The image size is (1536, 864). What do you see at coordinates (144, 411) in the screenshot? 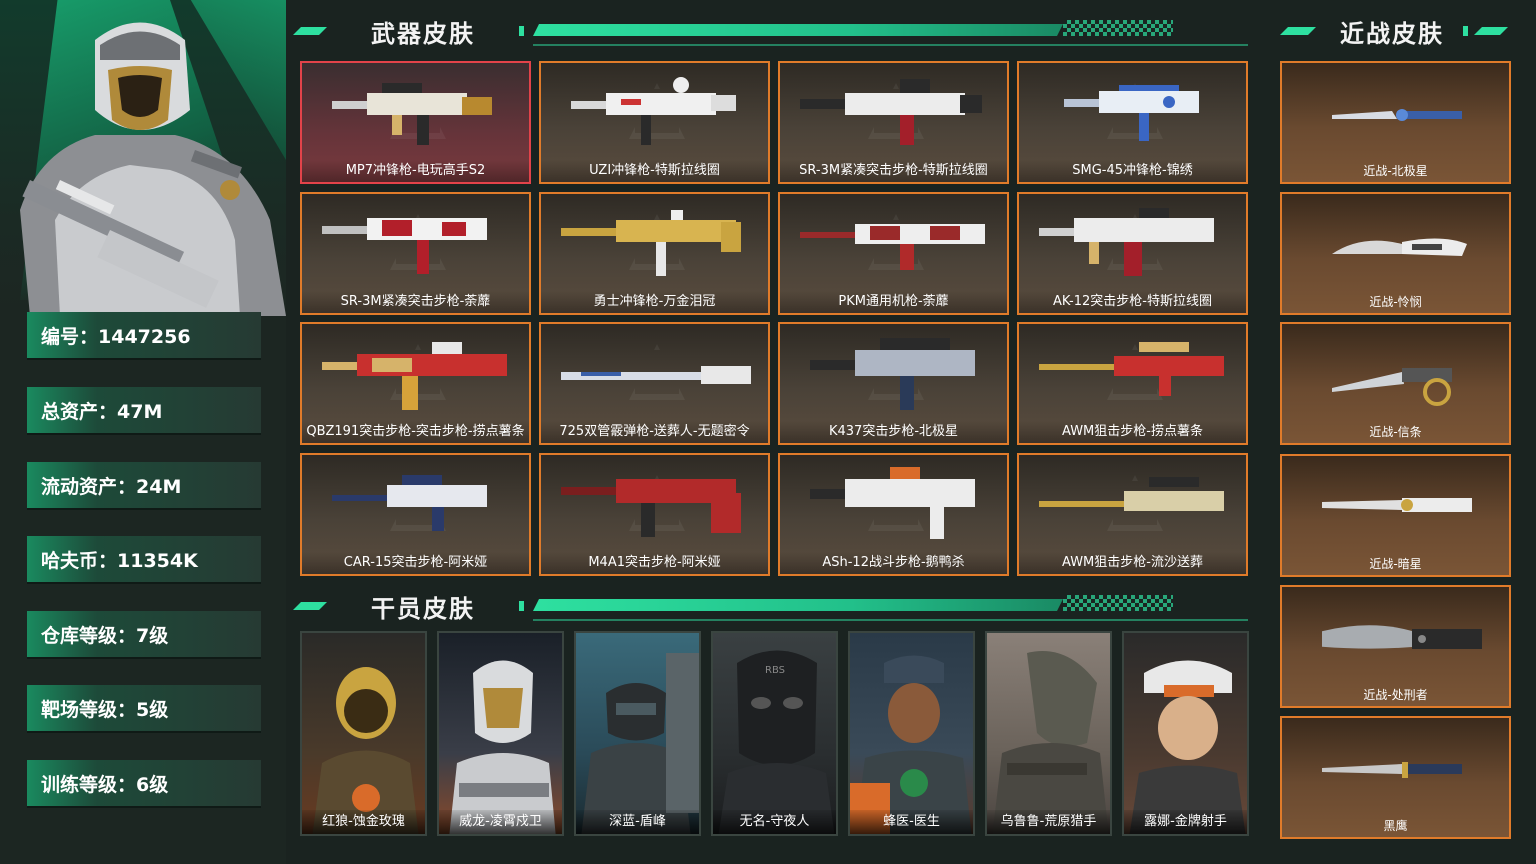
I see `stat-total-assets: 总资产：47M` at bounding box center [144, 411].